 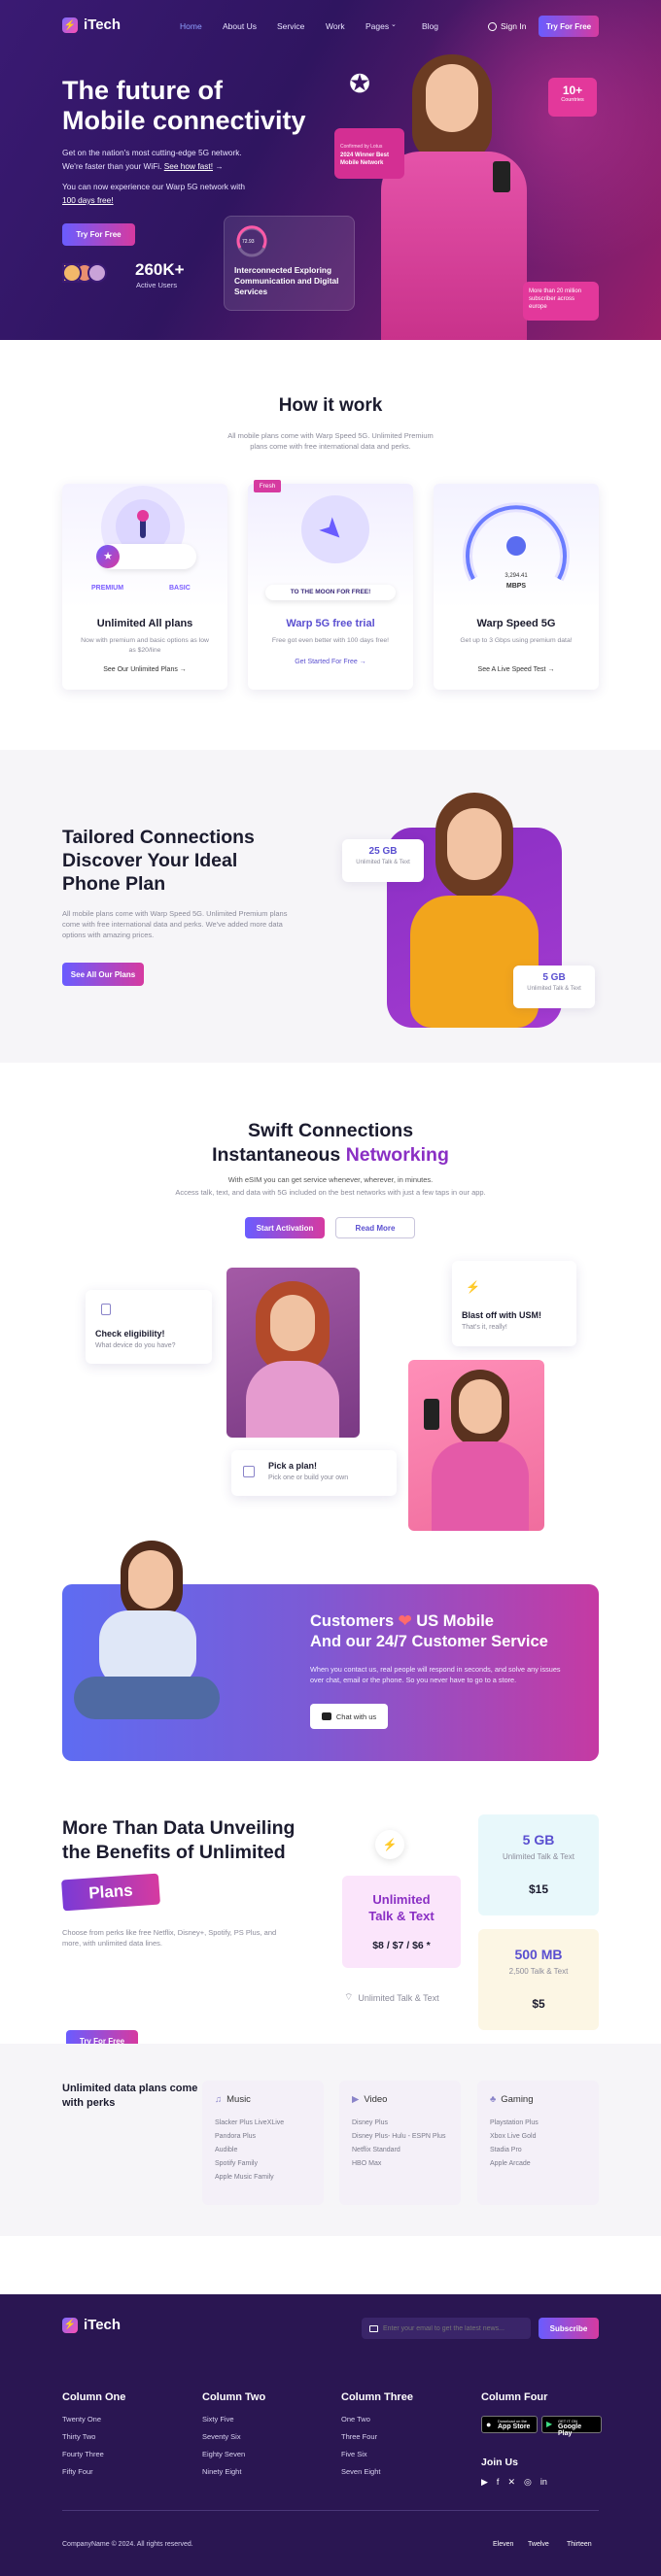 I want to click on footer-link: Three Four, so click(x=377, y=2436).